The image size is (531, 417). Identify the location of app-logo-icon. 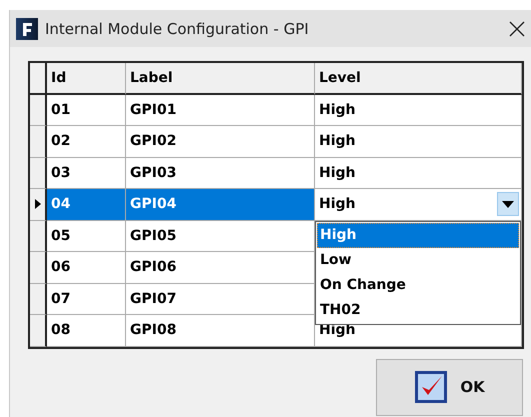
(27, 29).